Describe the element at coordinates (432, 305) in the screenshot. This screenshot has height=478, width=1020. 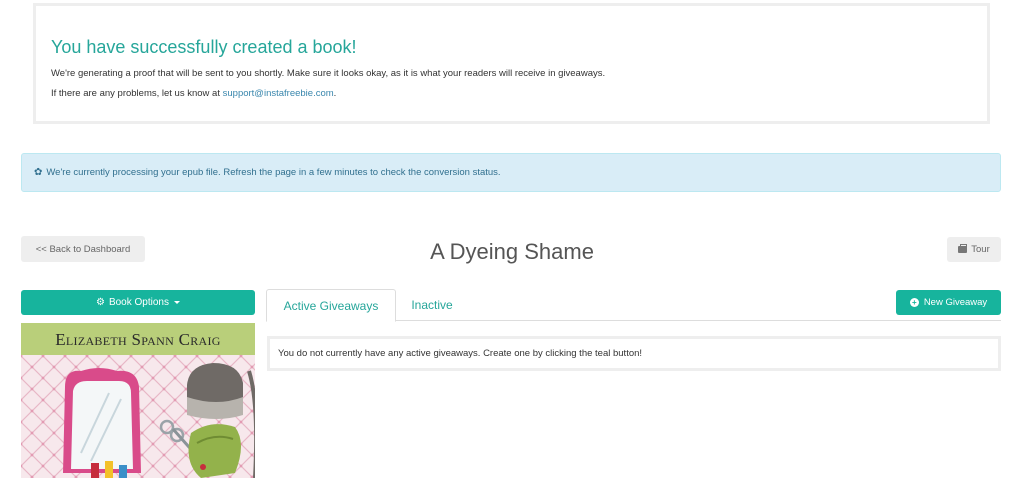
I see `tab-inactive: Inactive` at that location.